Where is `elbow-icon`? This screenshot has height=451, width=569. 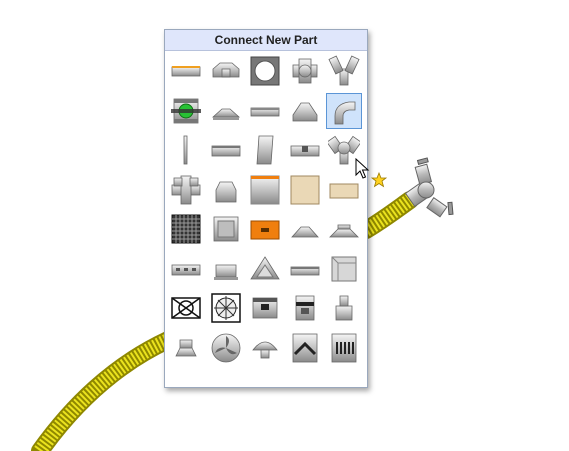 elbow-icon is located at coordinates (345, 113).